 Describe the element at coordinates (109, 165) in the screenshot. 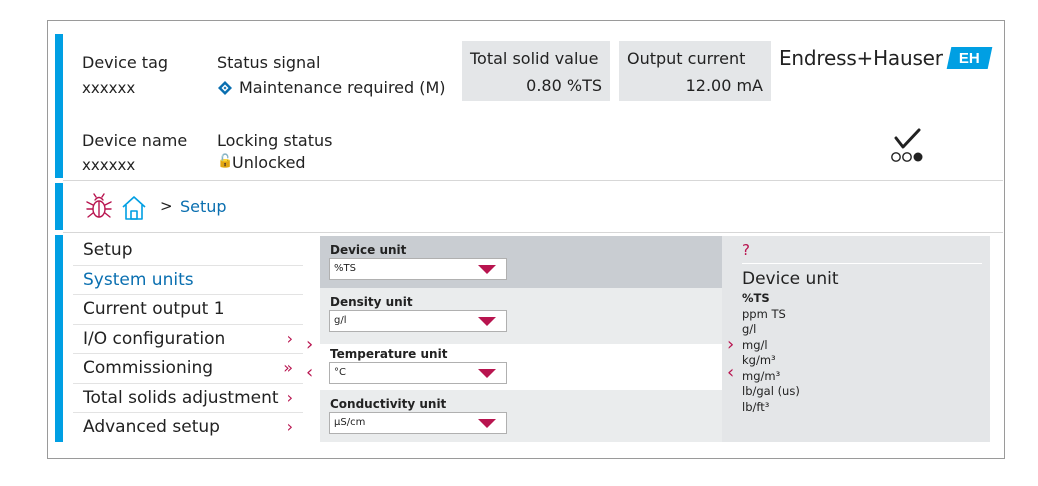

I see `device-name-value: xxxxxx` at that location.